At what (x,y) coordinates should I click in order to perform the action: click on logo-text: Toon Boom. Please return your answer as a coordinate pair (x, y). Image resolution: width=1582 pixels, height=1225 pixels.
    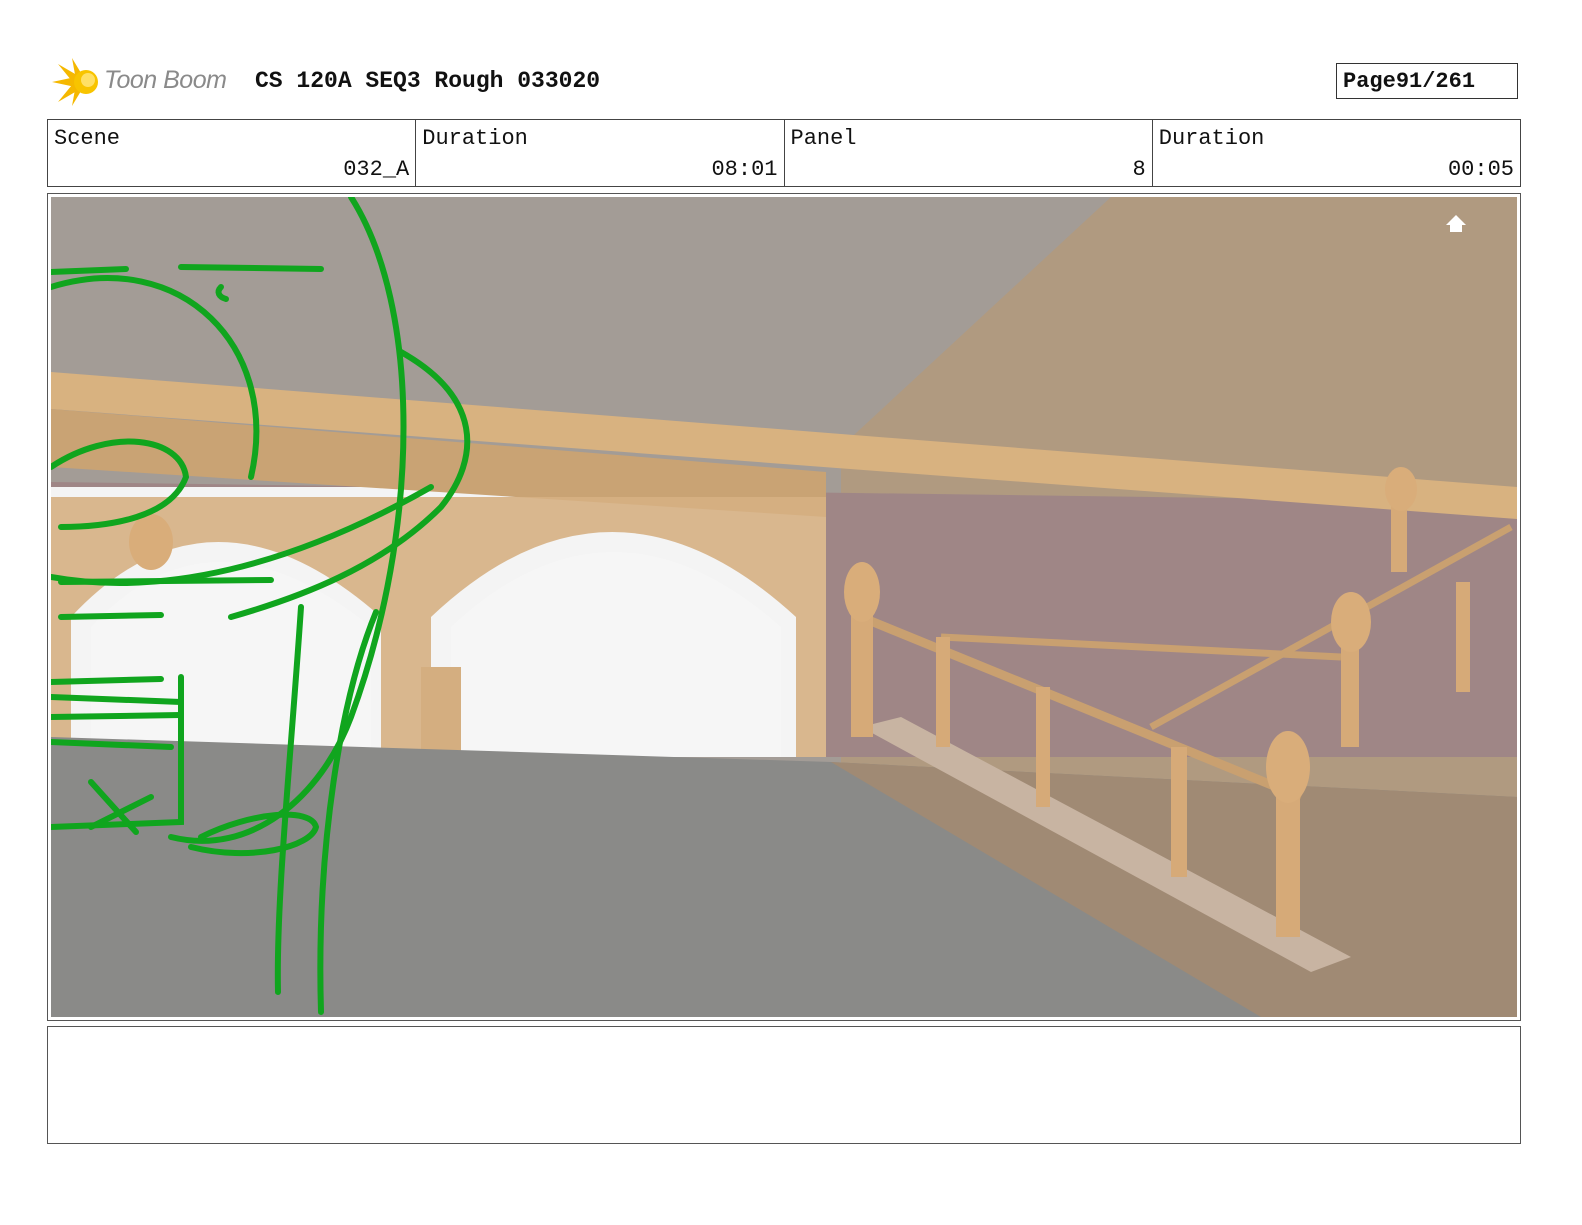
    Looking at the image, I should click on (165, 80).